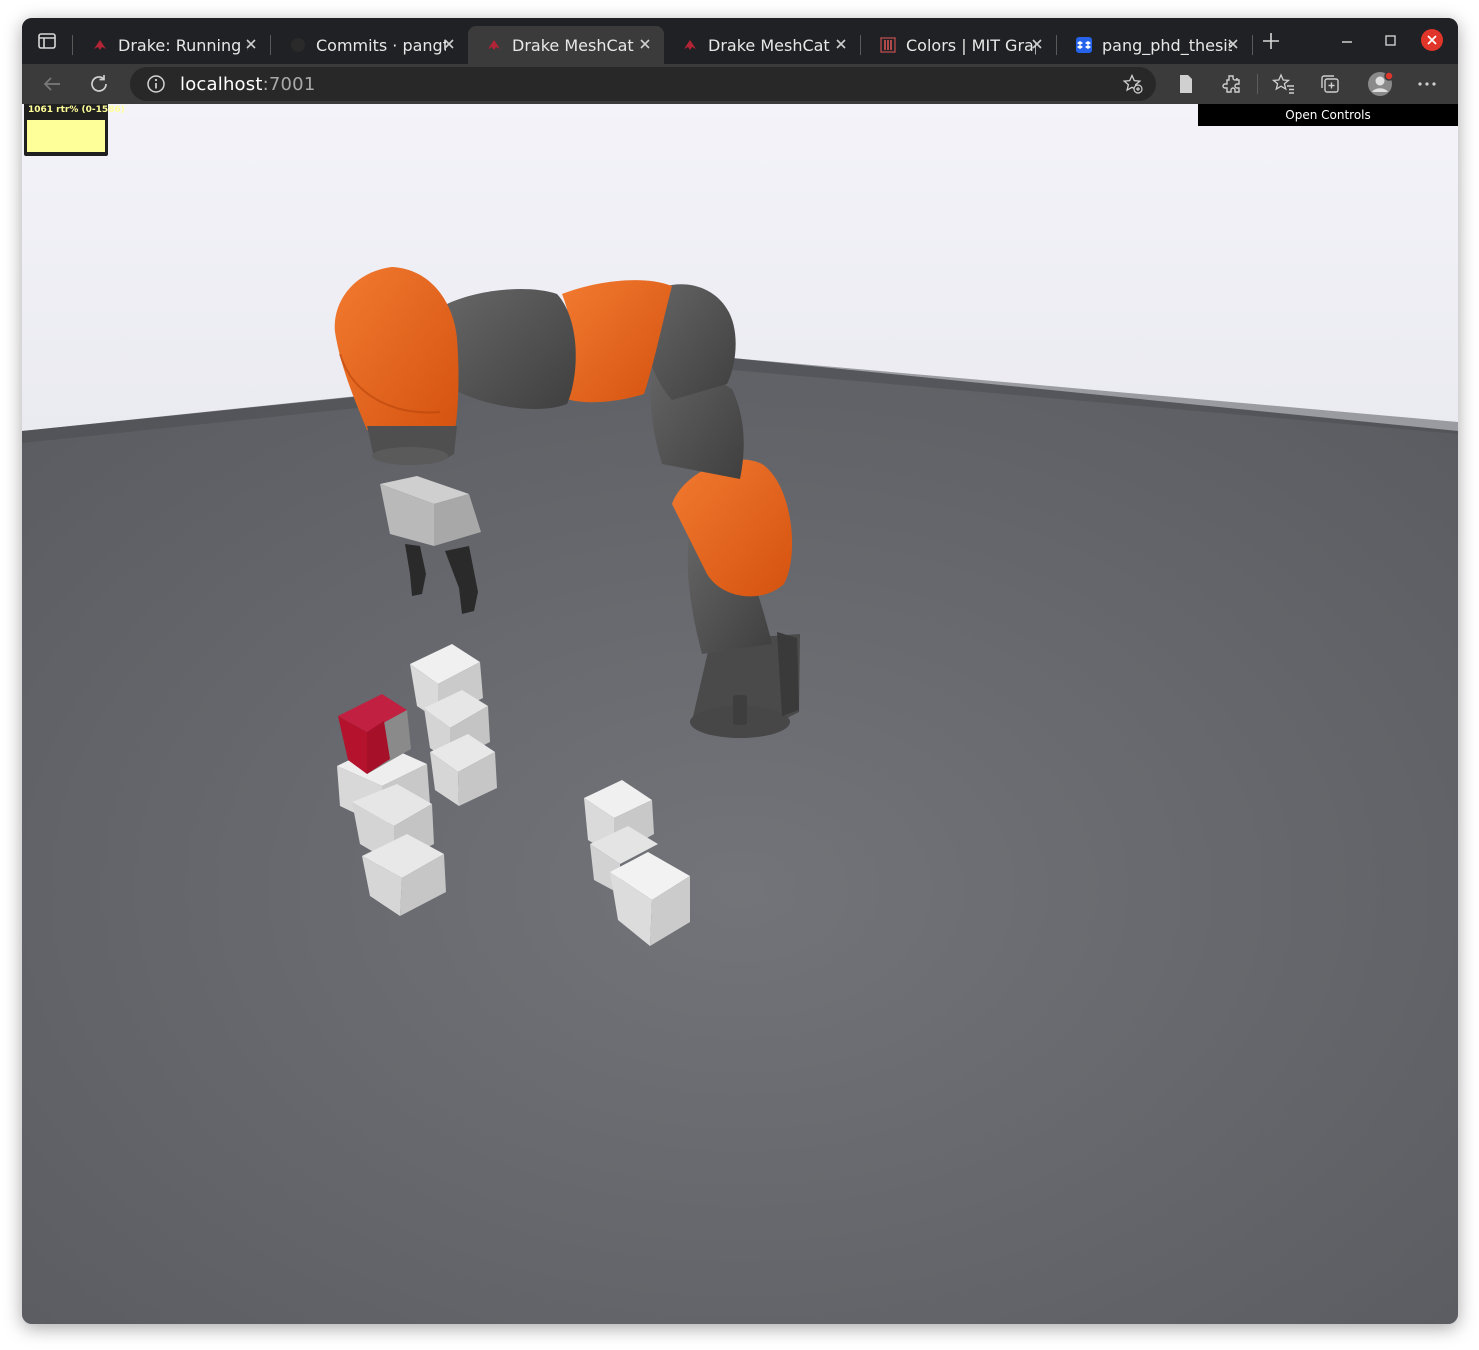  Describe the element at coordinates (1257, 84) in the screenshot. I see `toolbar-separator` at that location.